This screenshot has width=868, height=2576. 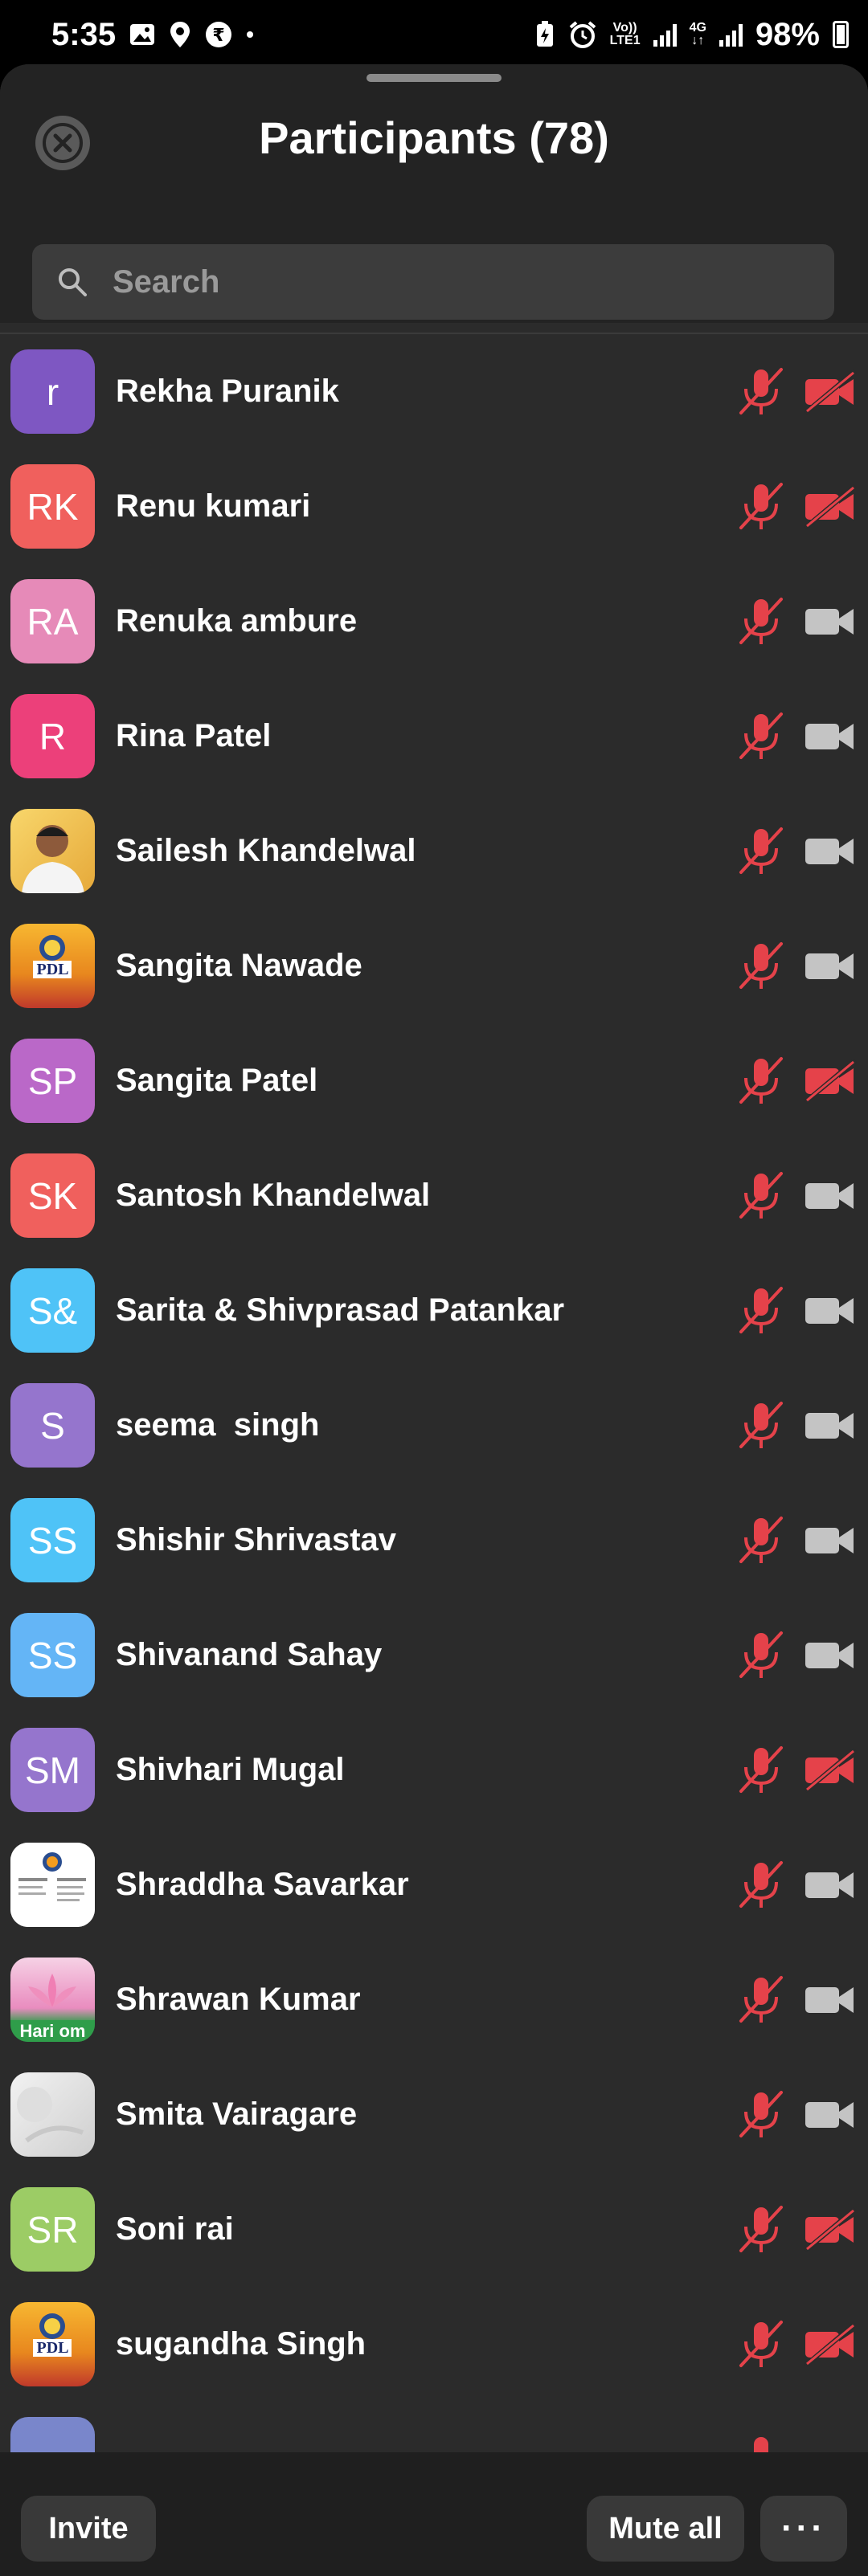 What do you see at coordinates (434, 2427) in the screenshot?
I see `participant-row` at bounding box center [434, 2427].